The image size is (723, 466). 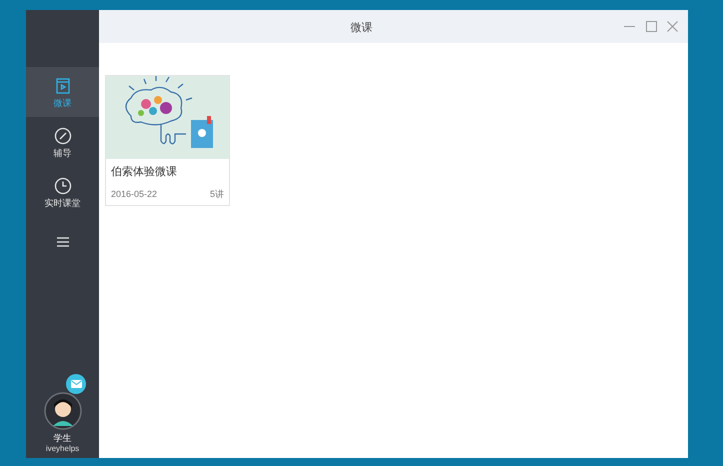 I want to click on window-title: 微课, so click(x=361, y=28).